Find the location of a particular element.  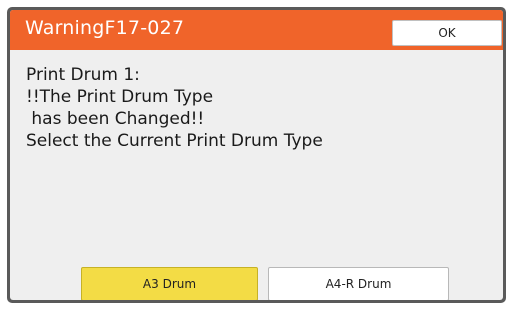

dialog-title: WarningF17-027 is located at coordinates (105, 28).